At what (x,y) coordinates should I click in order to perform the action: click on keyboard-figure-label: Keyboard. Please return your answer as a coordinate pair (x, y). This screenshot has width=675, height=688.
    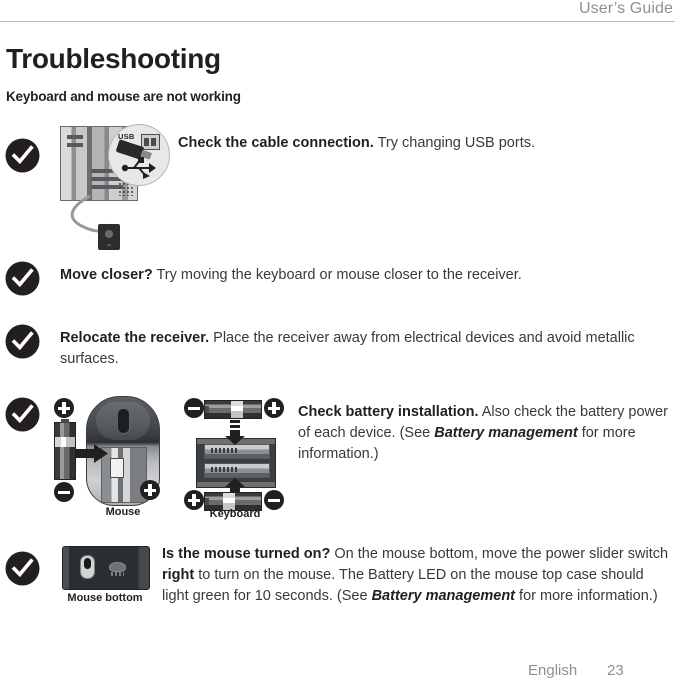
    Looking at the image, I should click on (235, 514).